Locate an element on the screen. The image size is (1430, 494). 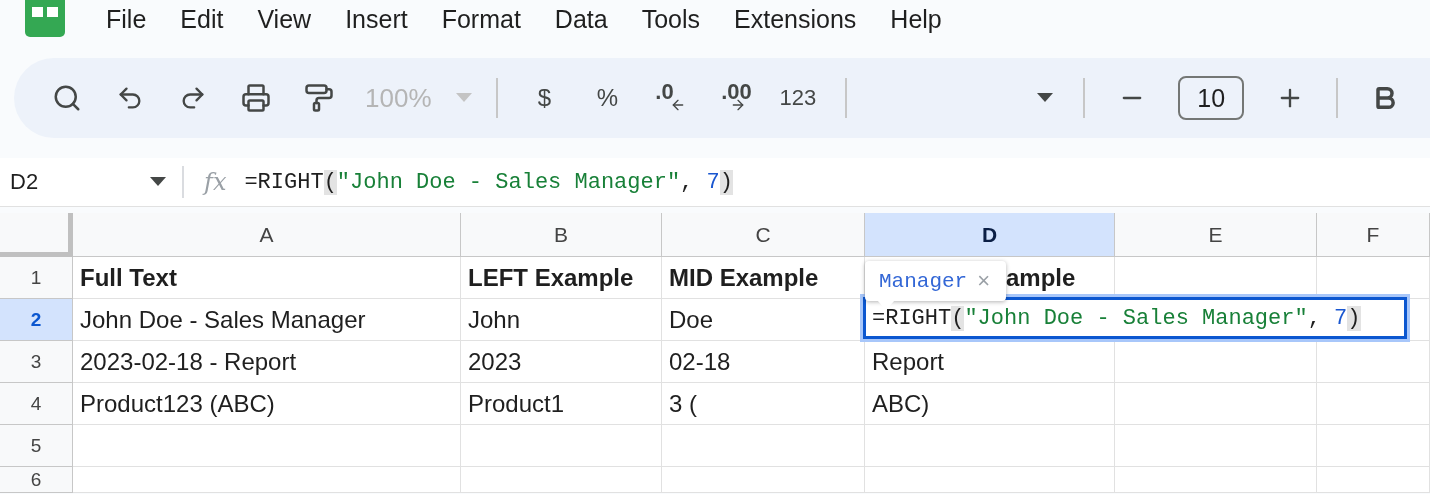
menu-item: Extensions is located at coordinates (804, 19).